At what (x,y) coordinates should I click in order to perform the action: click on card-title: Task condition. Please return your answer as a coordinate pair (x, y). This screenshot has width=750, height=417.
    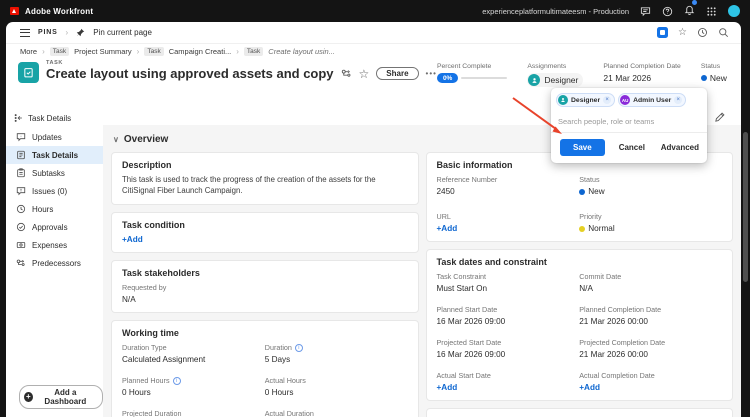
    Looking at the image, I should click on (153, 225).